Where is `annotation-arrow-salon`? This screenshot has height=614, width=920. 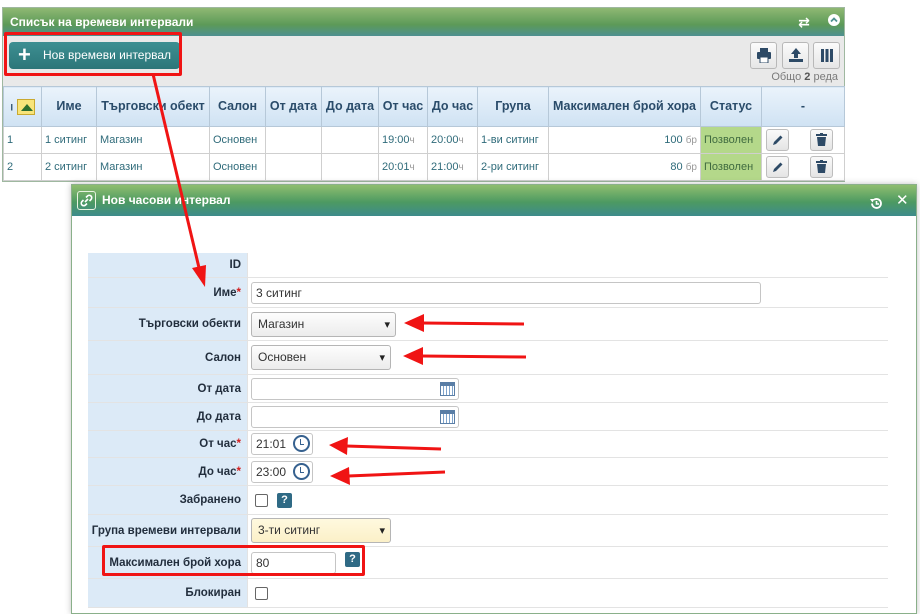 annotation-arrow-salon is located at coordinates (473, 356).